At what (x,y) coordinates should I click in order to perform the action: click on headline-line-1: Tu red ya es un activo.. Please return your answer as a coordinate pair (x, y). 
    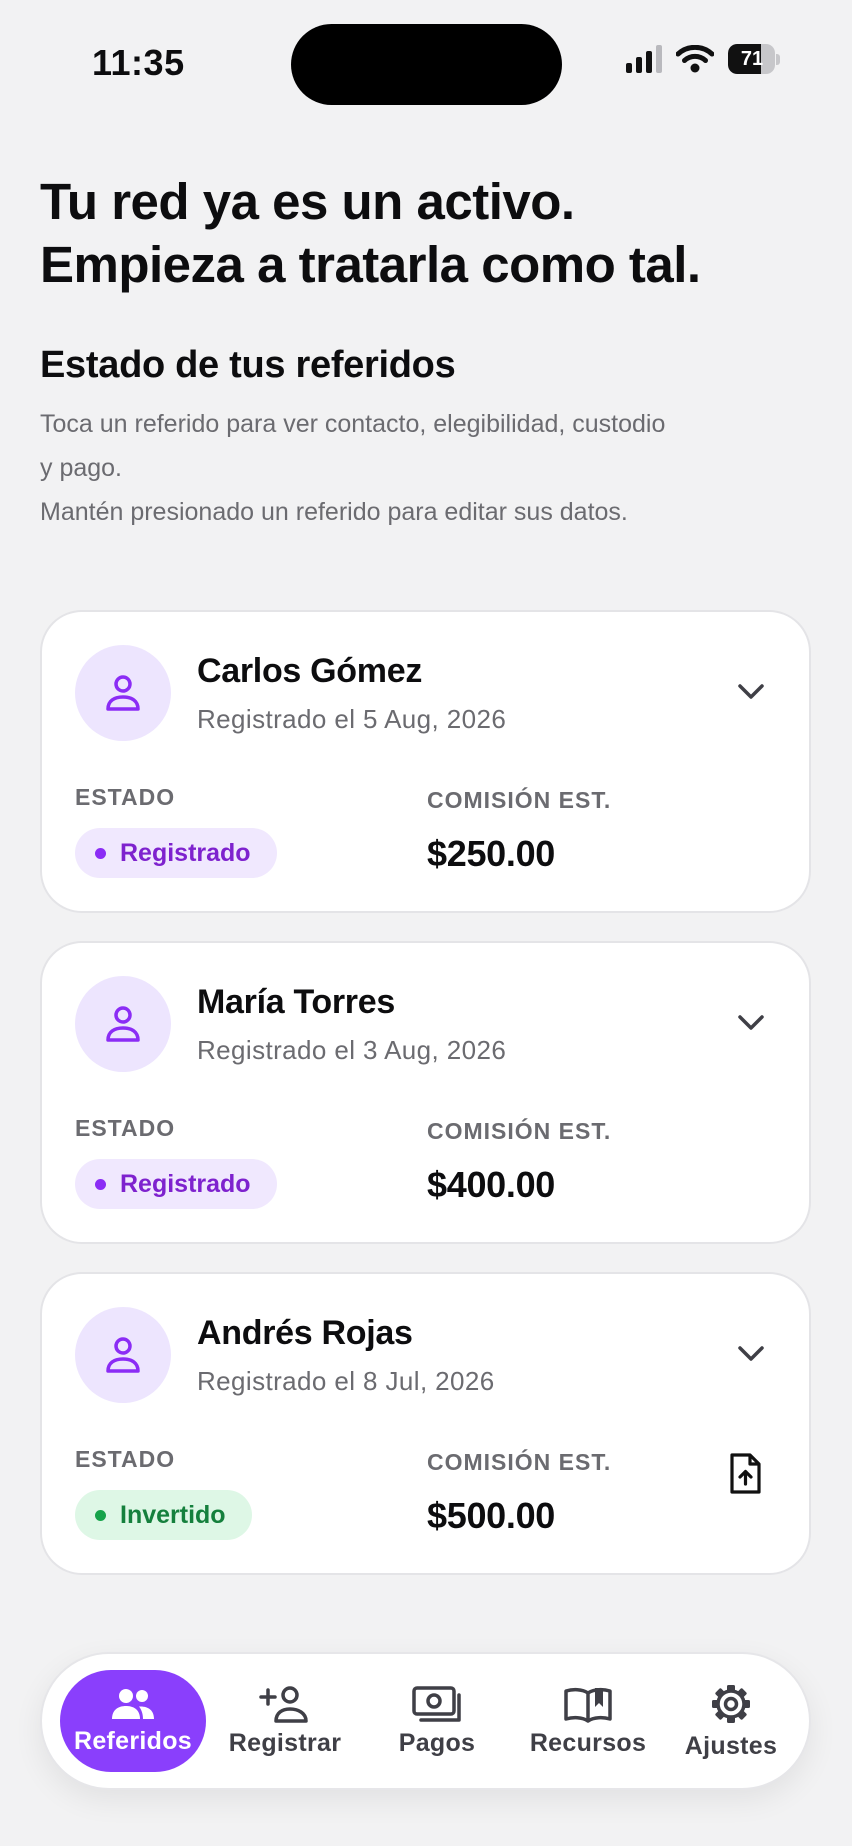
    Looking at the image, I should click on (307, 201).